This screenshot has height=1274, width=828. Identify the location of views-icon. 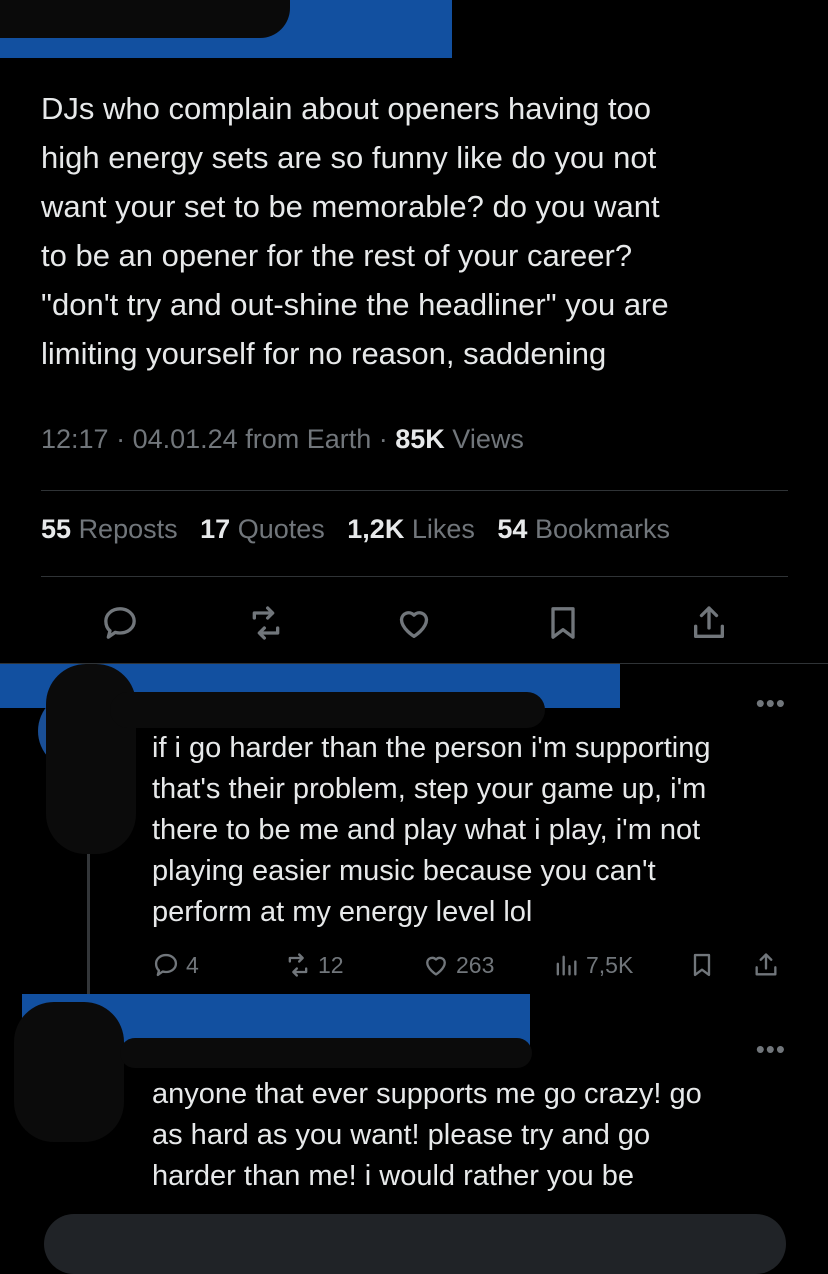
(566, 965).